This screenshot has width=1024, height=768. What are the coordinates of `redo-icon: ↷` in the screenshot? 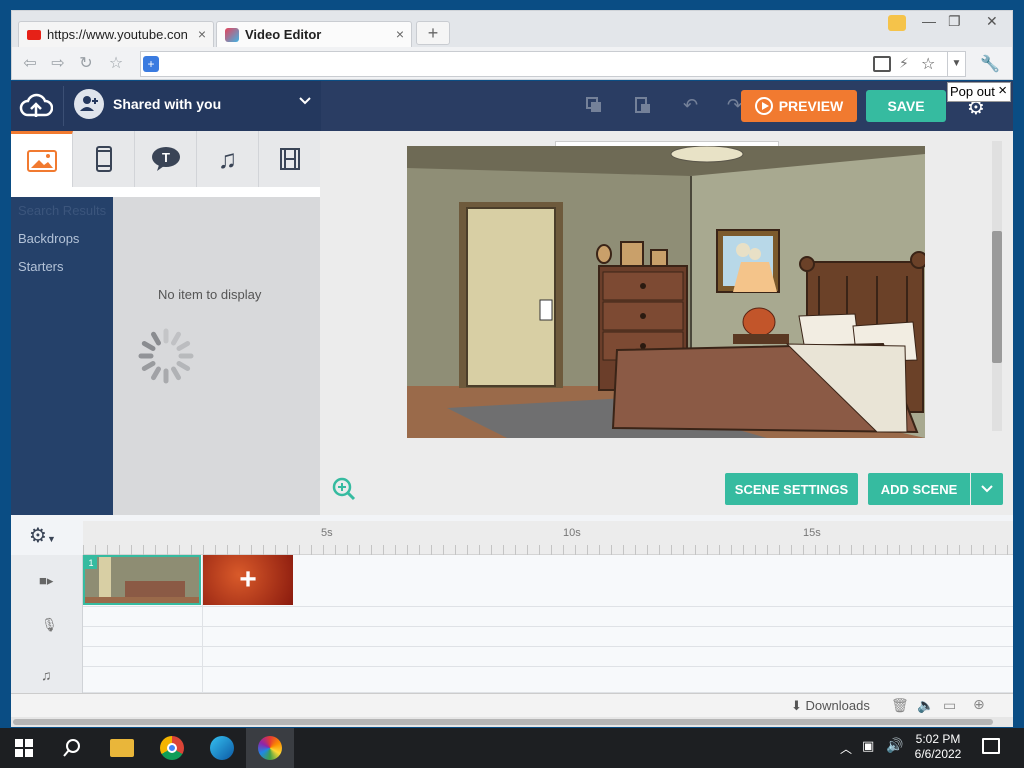 It's located at (734, 105).